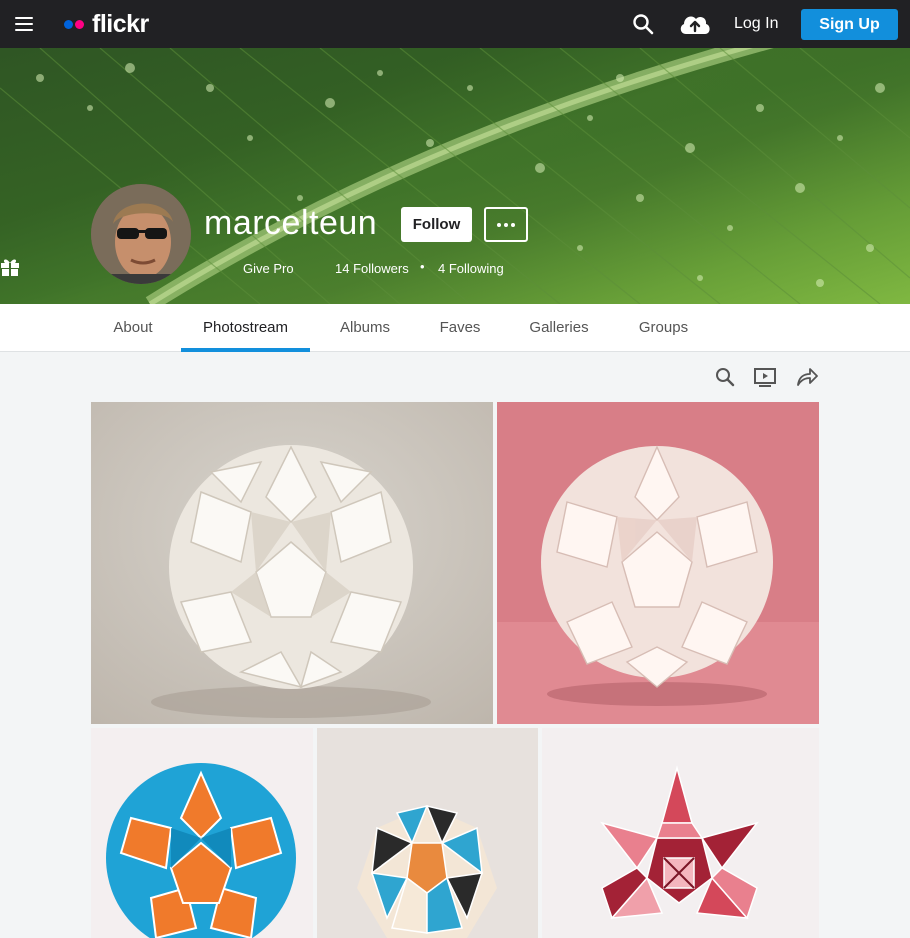  Describe the element at coordinates (10, 266) in the screenshot. I see `gift-icon` at that location.